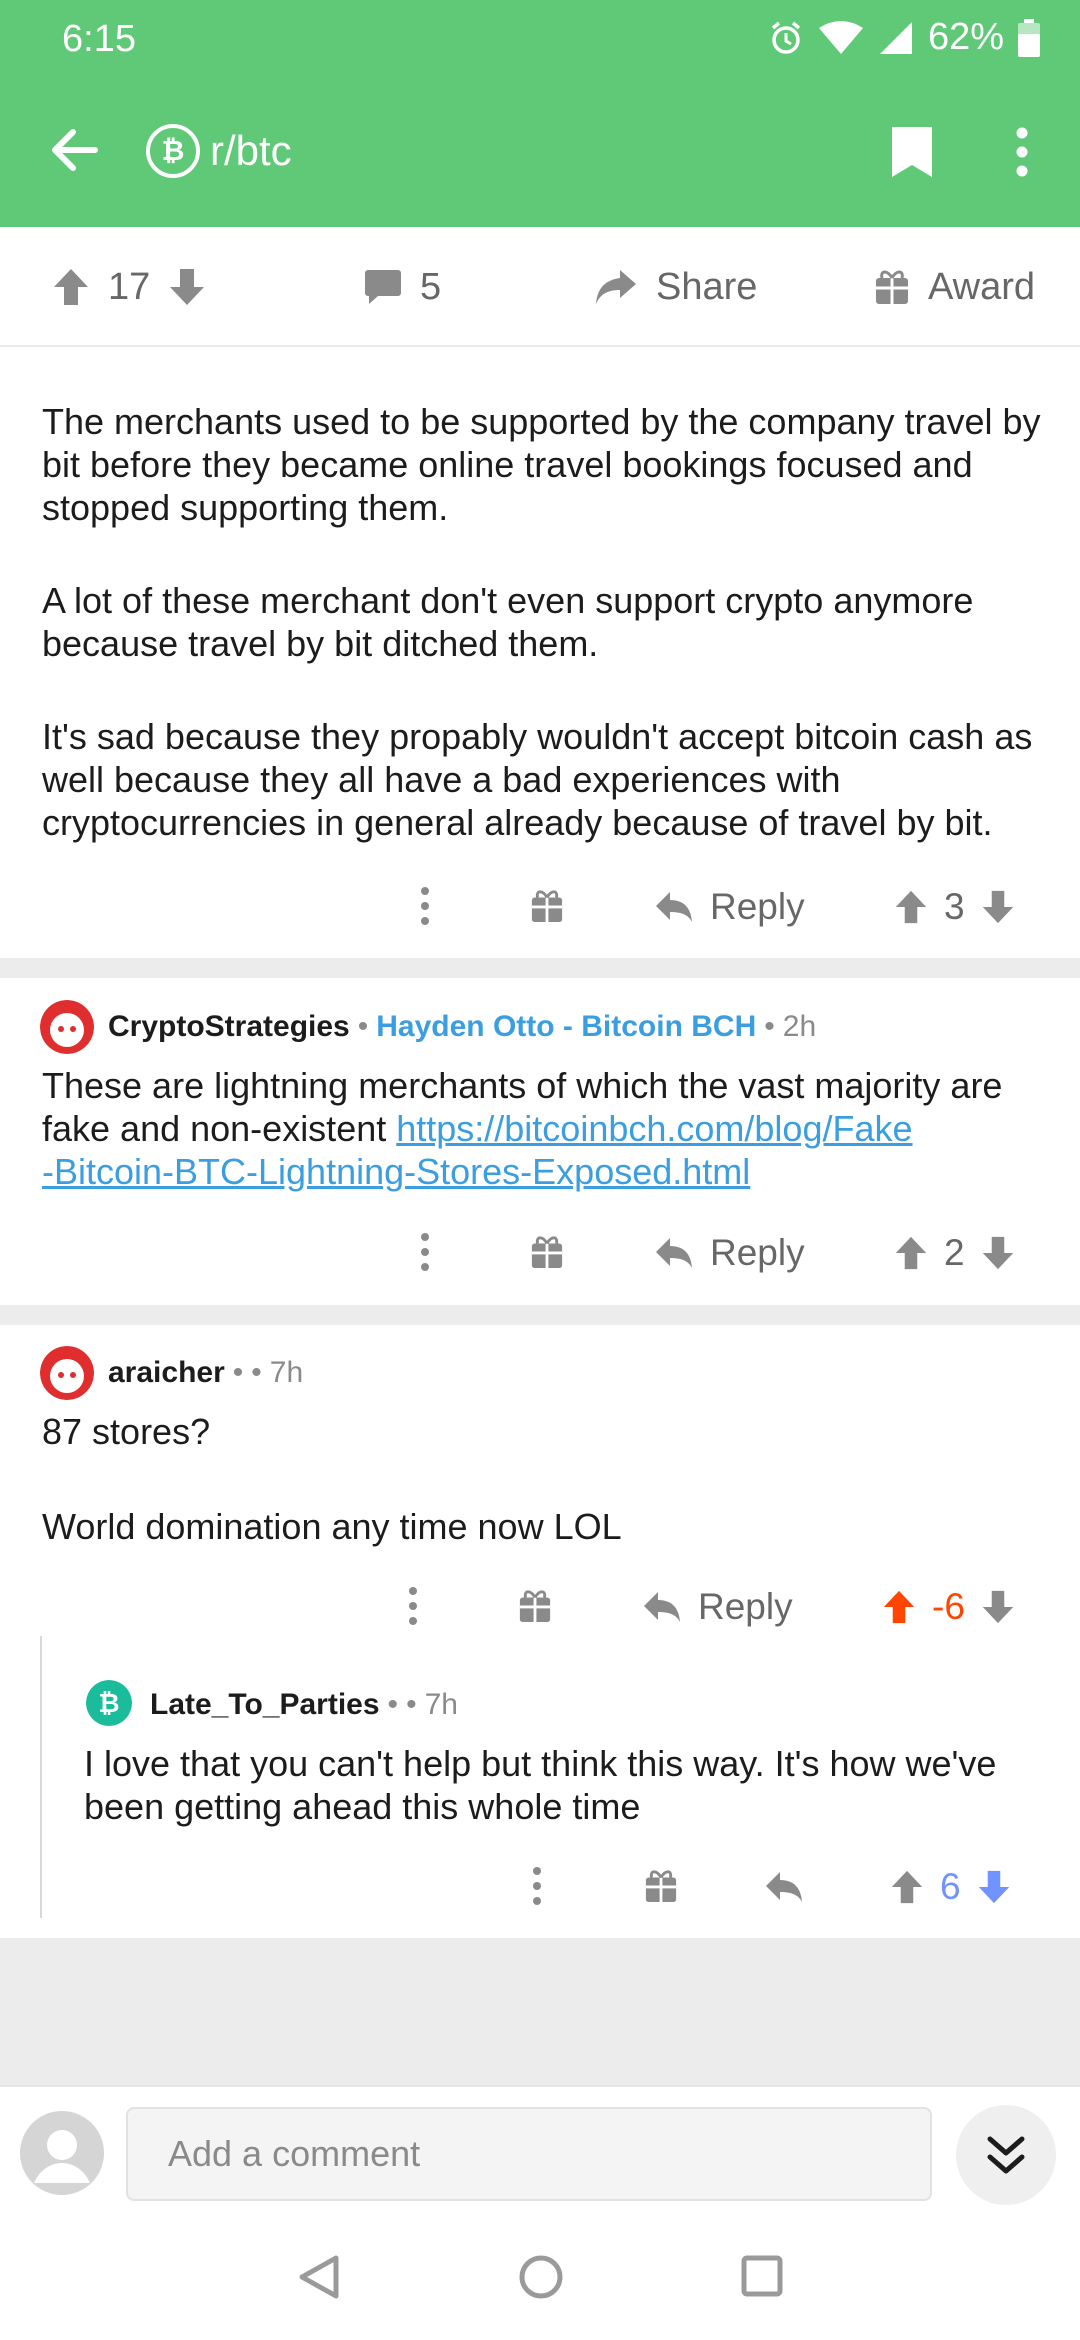  I want to click on bookmark-button, so click(912, 152).